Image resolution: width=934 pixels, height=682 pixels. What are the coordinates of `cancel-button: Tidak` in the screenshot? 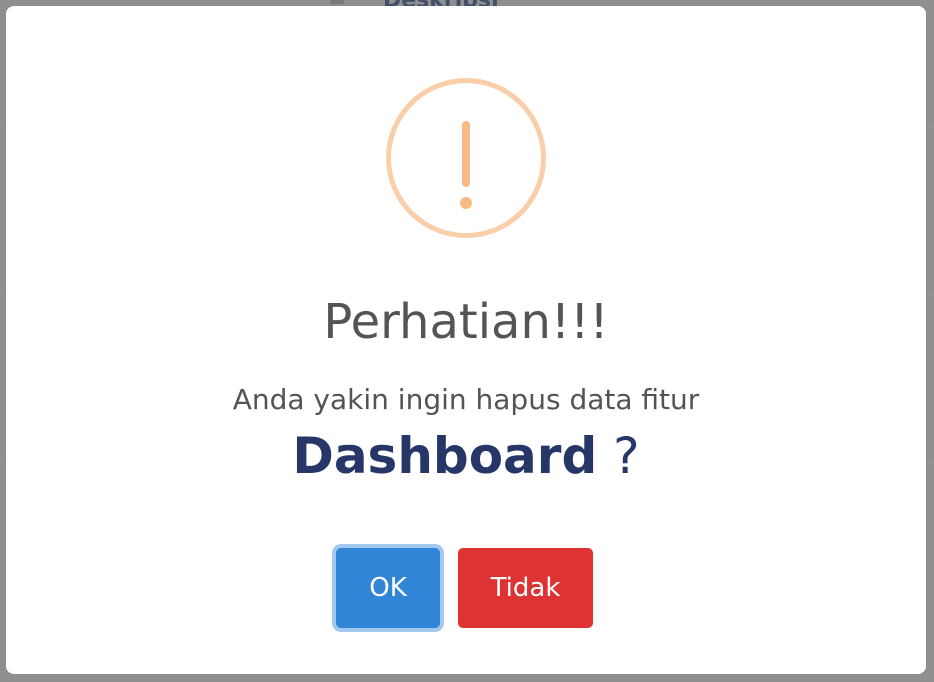 It's located at (525, 588).